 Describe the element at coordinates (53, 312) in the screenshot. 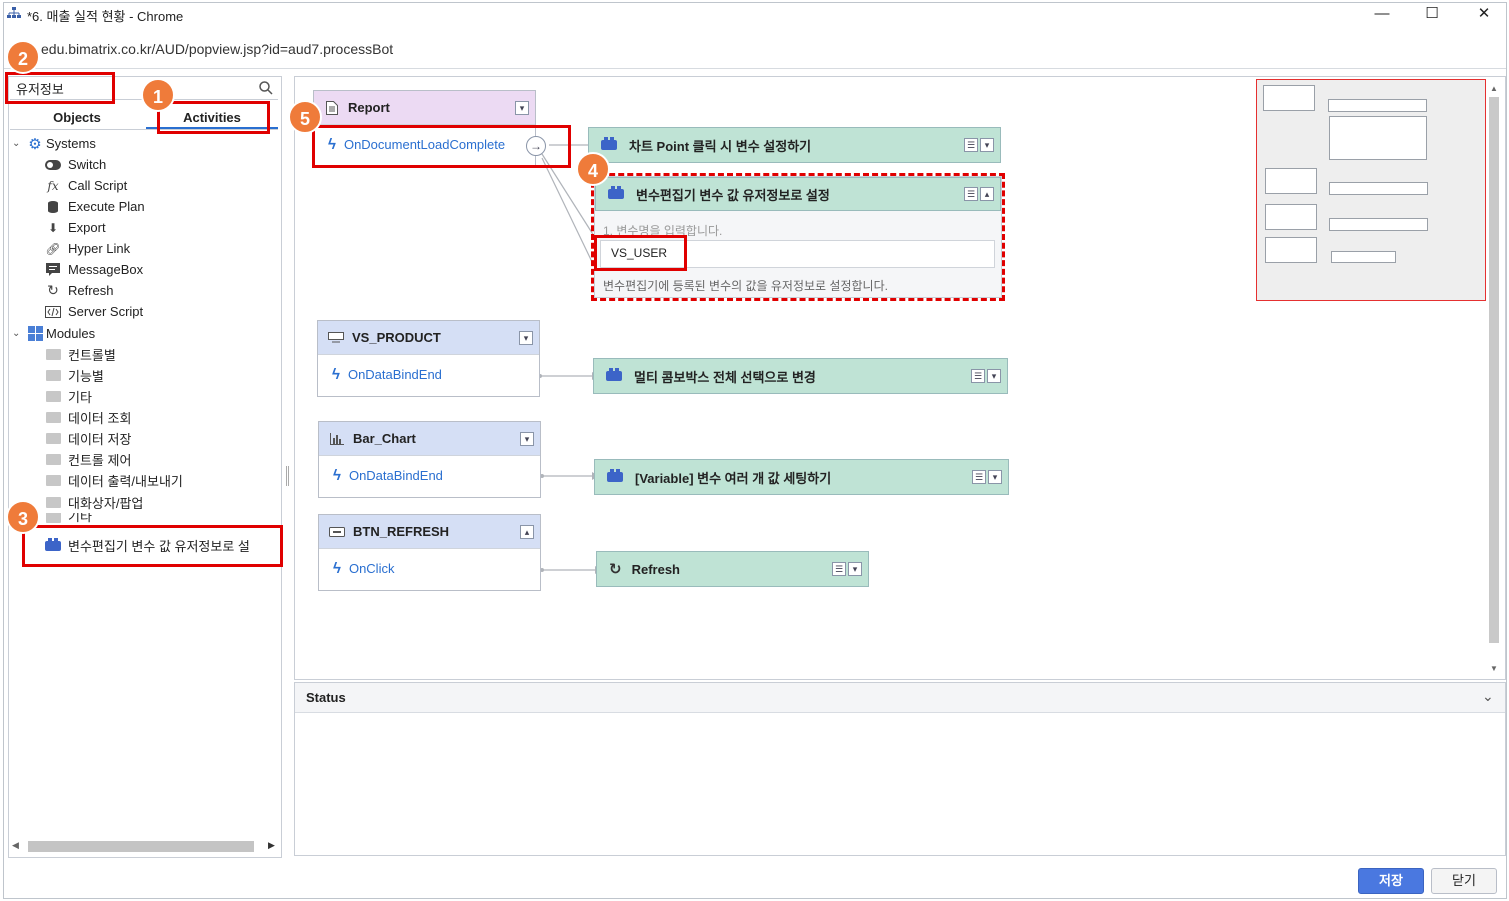

I see `code-icon` at that location.